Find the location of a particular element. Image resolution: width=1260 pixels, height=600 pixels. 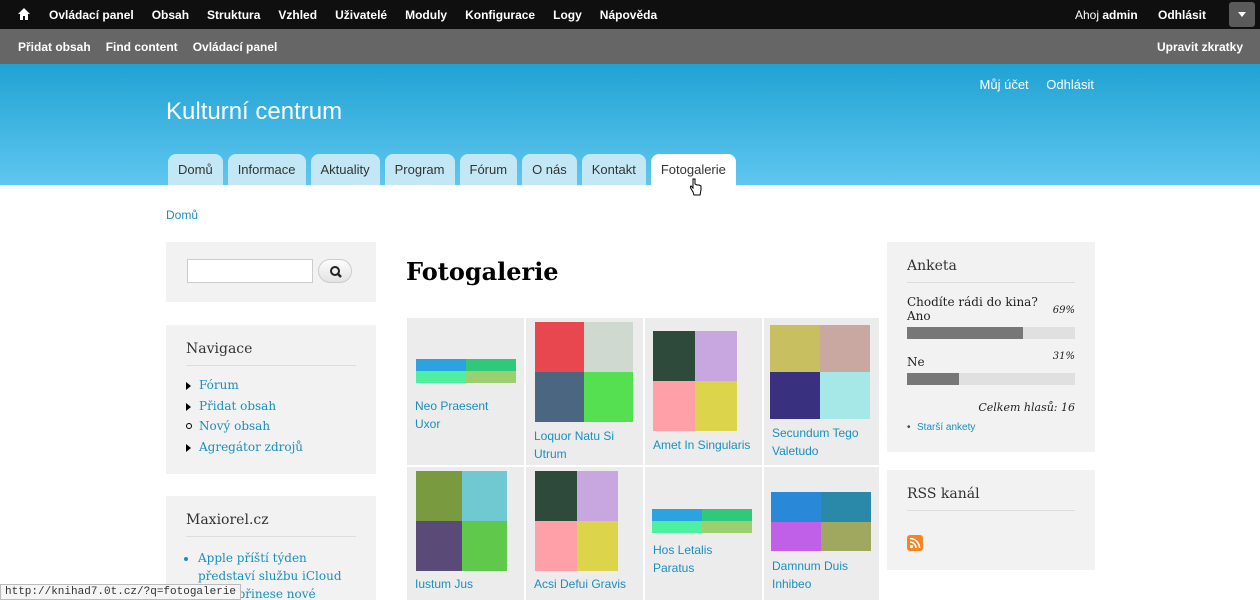

rss-feed-icon is located at coordinates (915, 543).